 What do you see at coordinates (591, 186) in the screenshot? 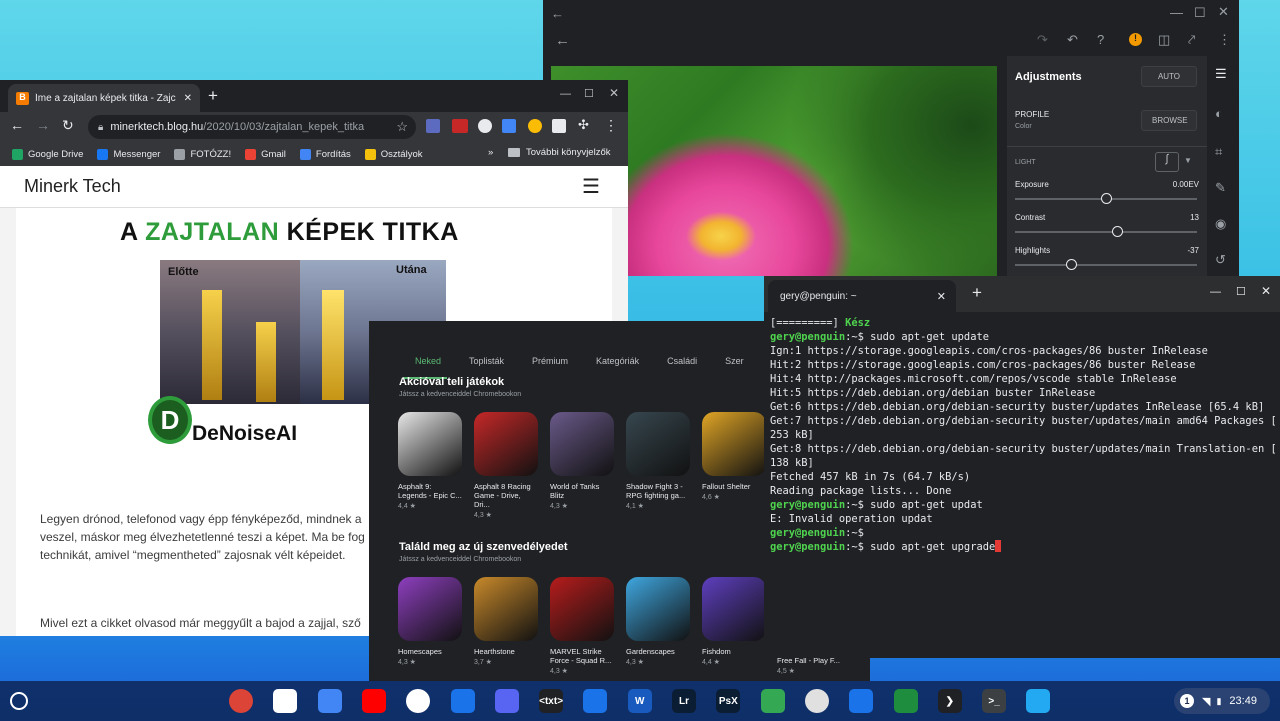
I see `hamburger-menu-icon: ☰` at bounding box center [591, 186].